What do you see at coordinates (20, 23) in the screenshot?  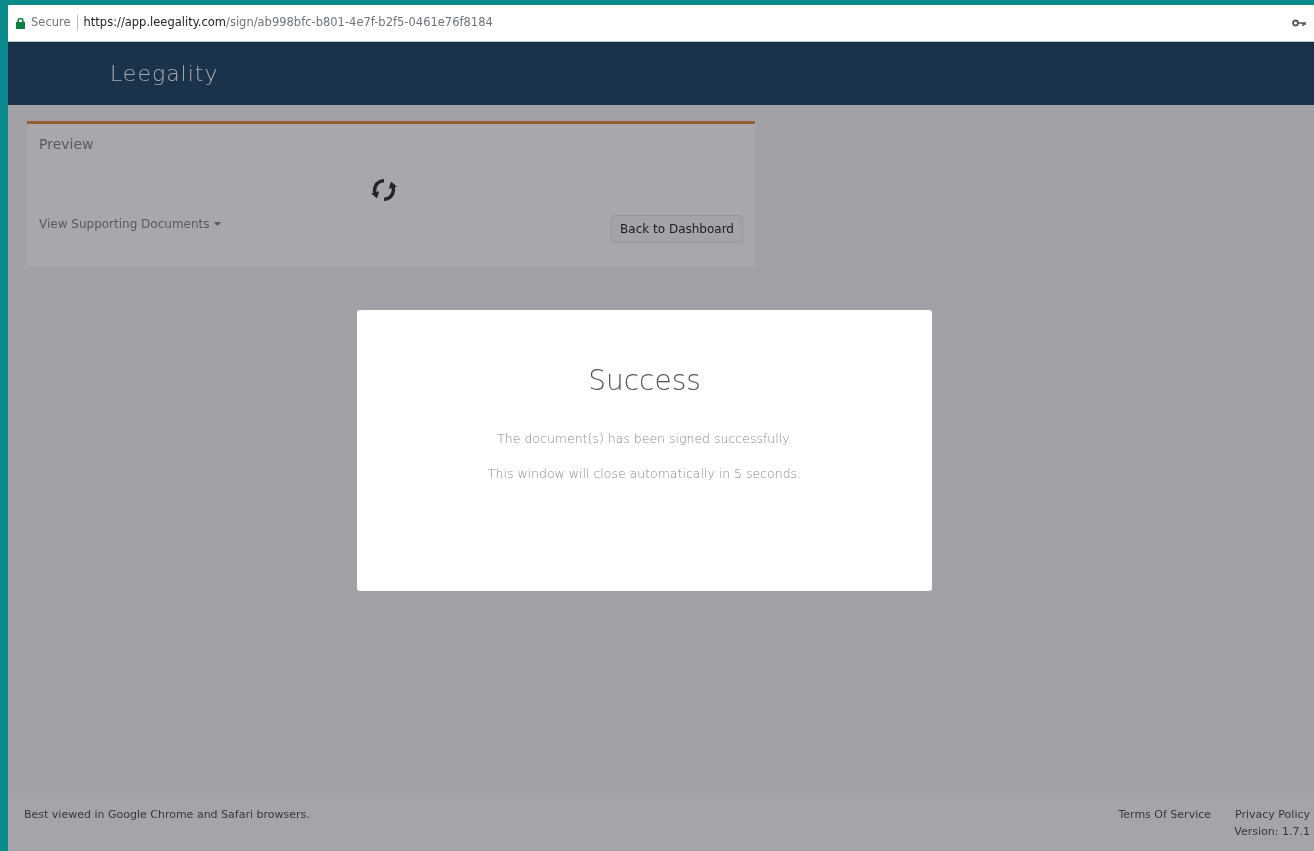 I see `padlock-icon` at bounding box center [20, 23].